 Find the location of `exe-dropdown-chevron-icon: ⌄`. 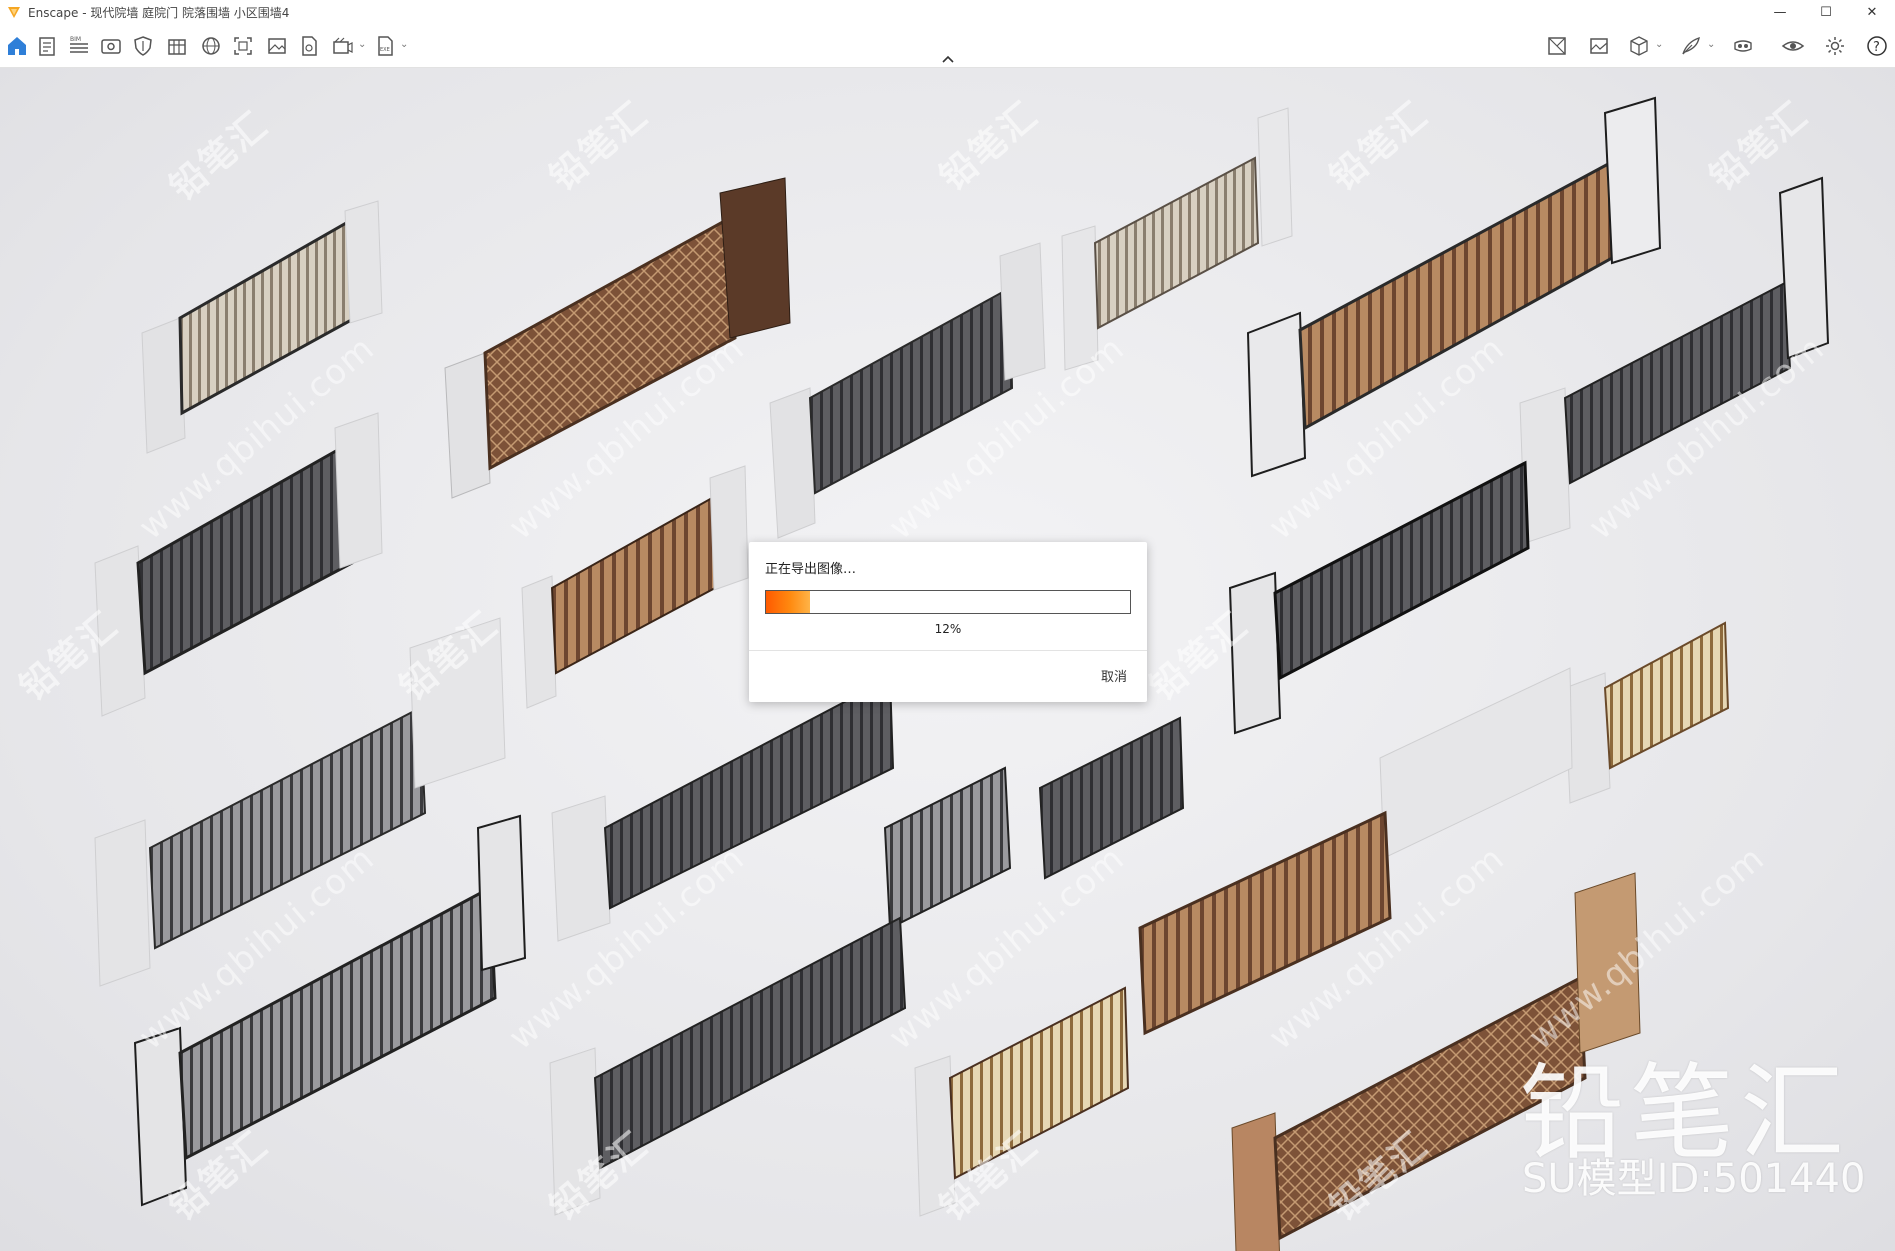

exe-dropdown-chevron-icon: ⌄ is located at coordinates (405, 46).